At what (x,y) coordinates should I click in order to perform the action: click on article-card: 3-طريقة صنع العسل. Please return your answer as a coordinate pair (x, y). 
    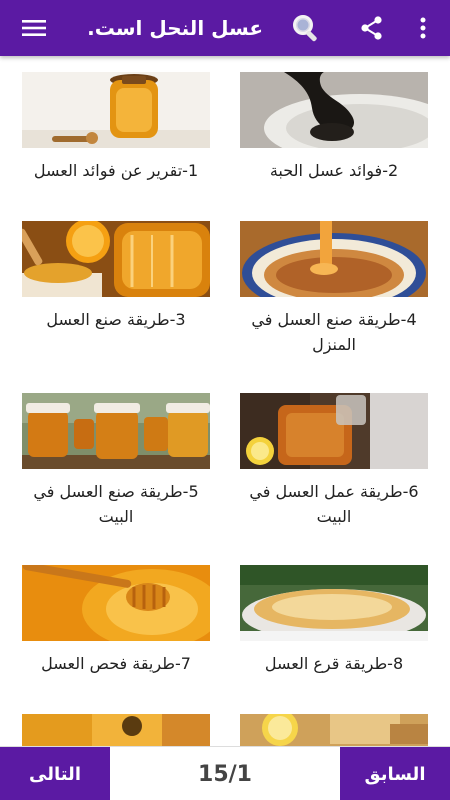
    Looking at the image, I should click on (116, 276).